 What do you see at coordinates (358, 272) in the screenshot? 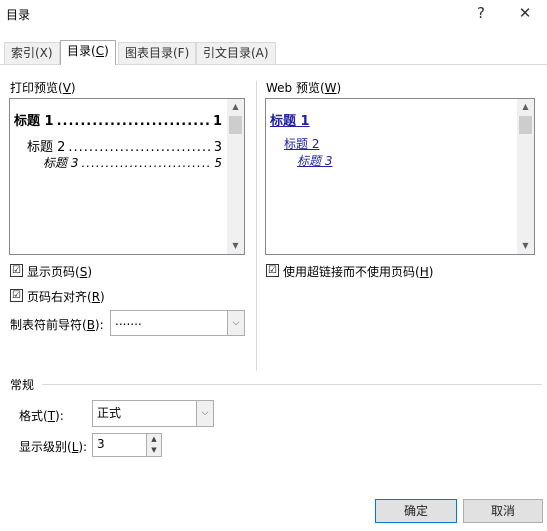
I see `use-hyperlinks-label: 使用超链接而不使用页码(H)` at bounding box center [358, 272].